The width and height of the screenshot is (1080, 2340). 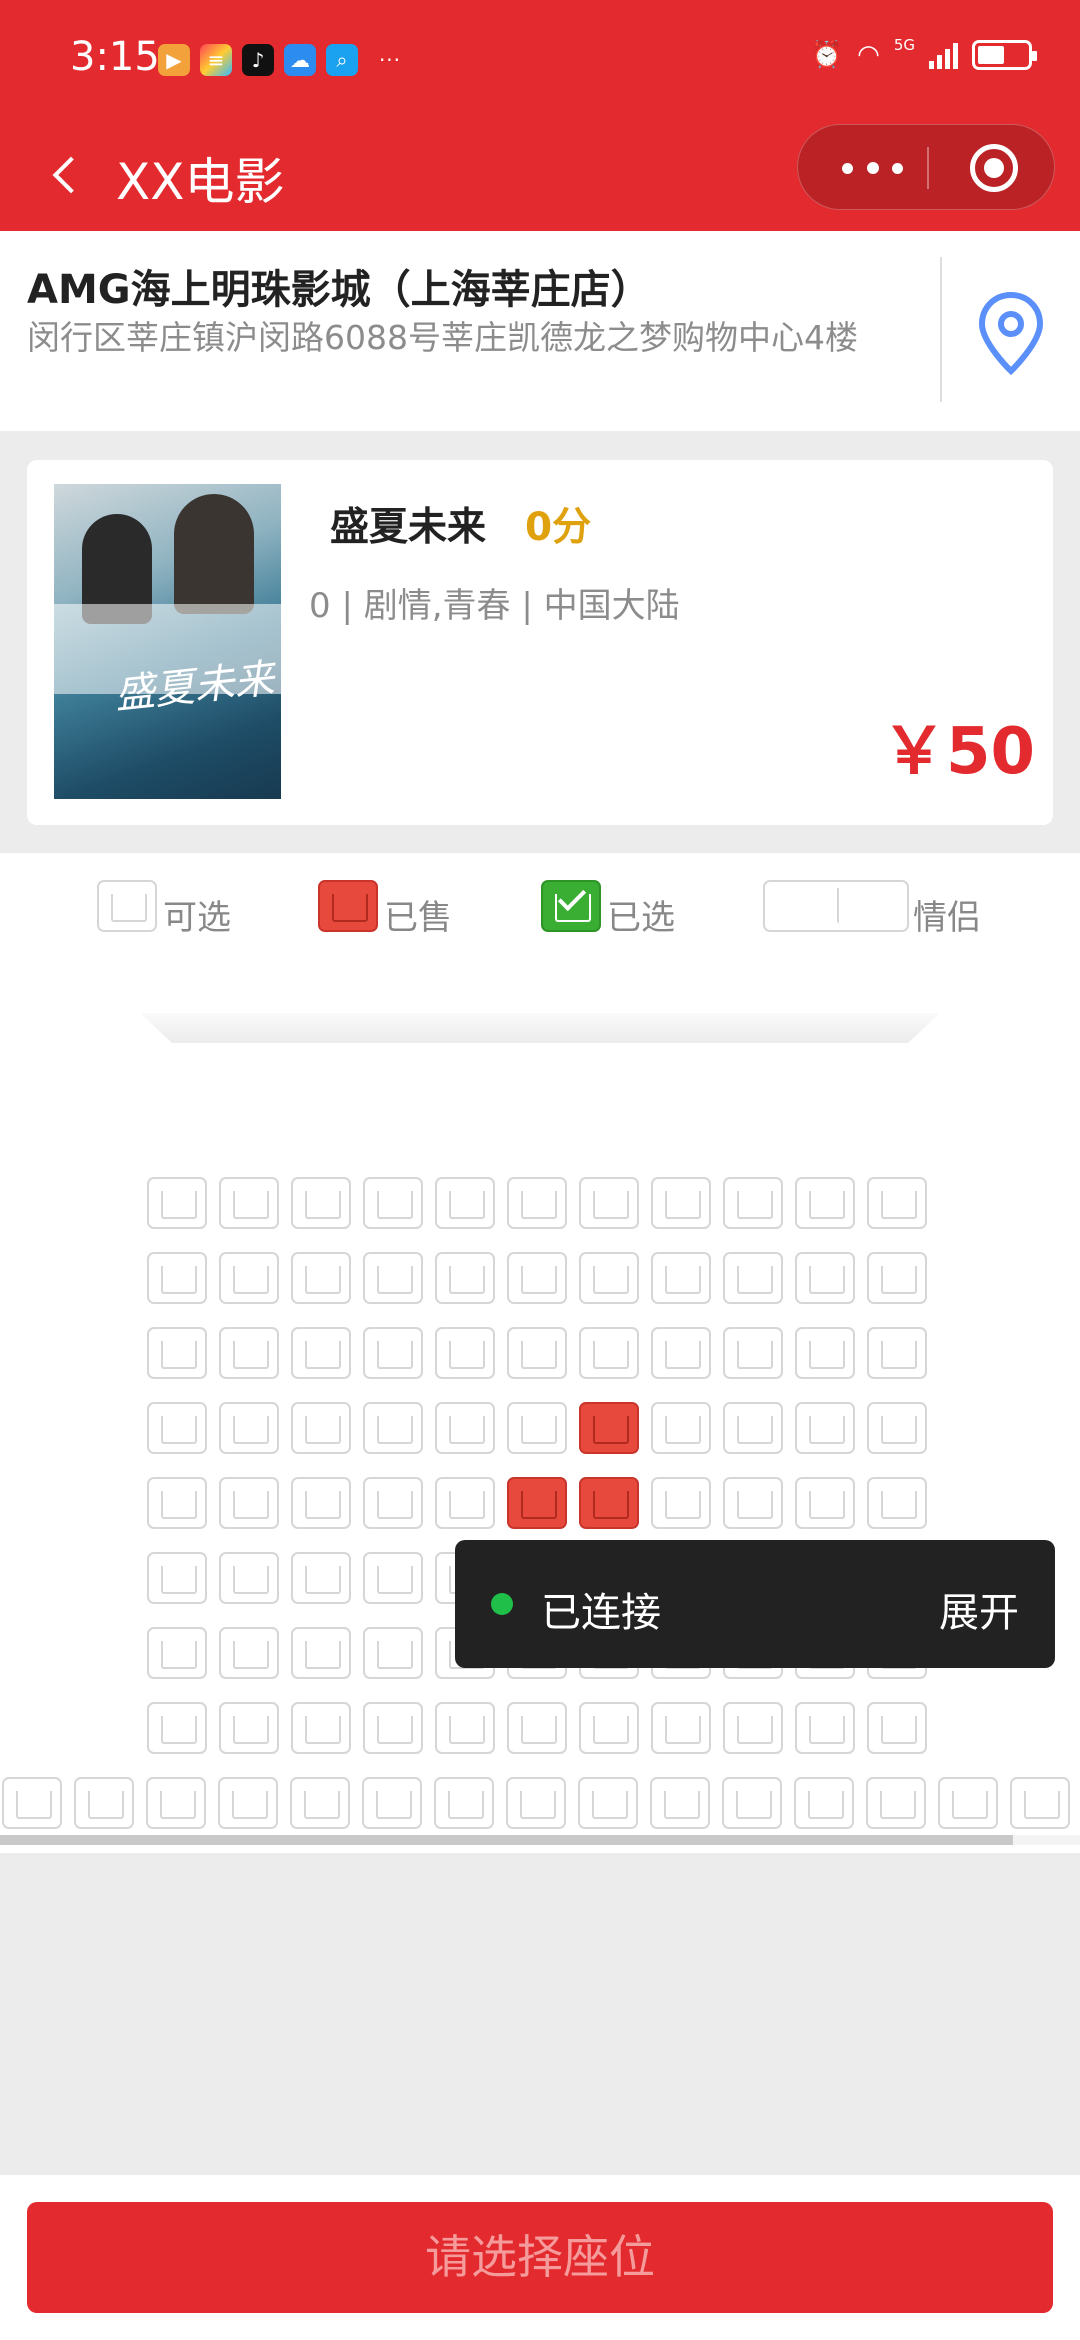 What do you see at coordinates (959, 752) in the screenshot?
I see `ticket-price: ￥50` at bounding box center [959, 752].